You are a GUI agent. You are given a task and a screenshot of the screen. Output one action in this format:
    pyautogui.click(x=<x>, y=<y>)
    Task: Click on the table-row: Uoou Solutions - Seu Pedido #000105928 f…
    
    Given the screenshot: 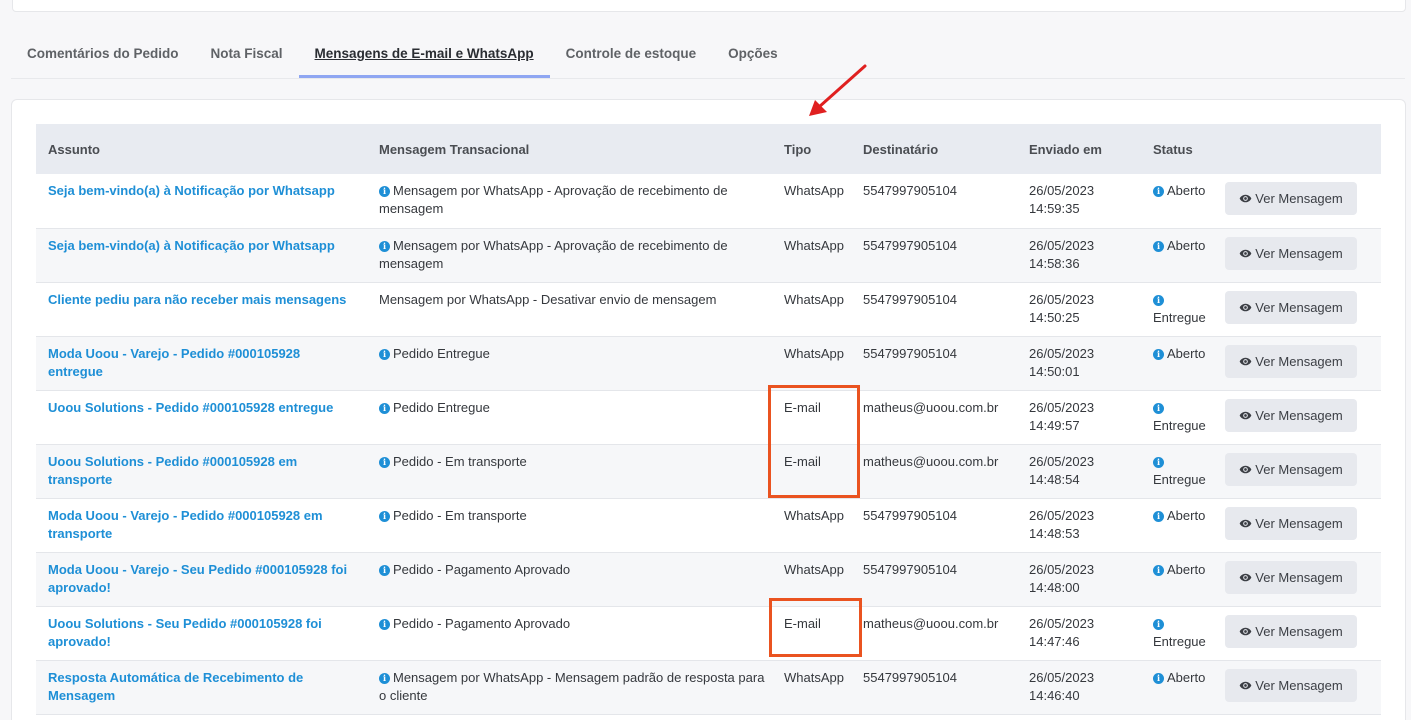 What is the action you would take?
    pyautogui.click(x=708, y=633)
    